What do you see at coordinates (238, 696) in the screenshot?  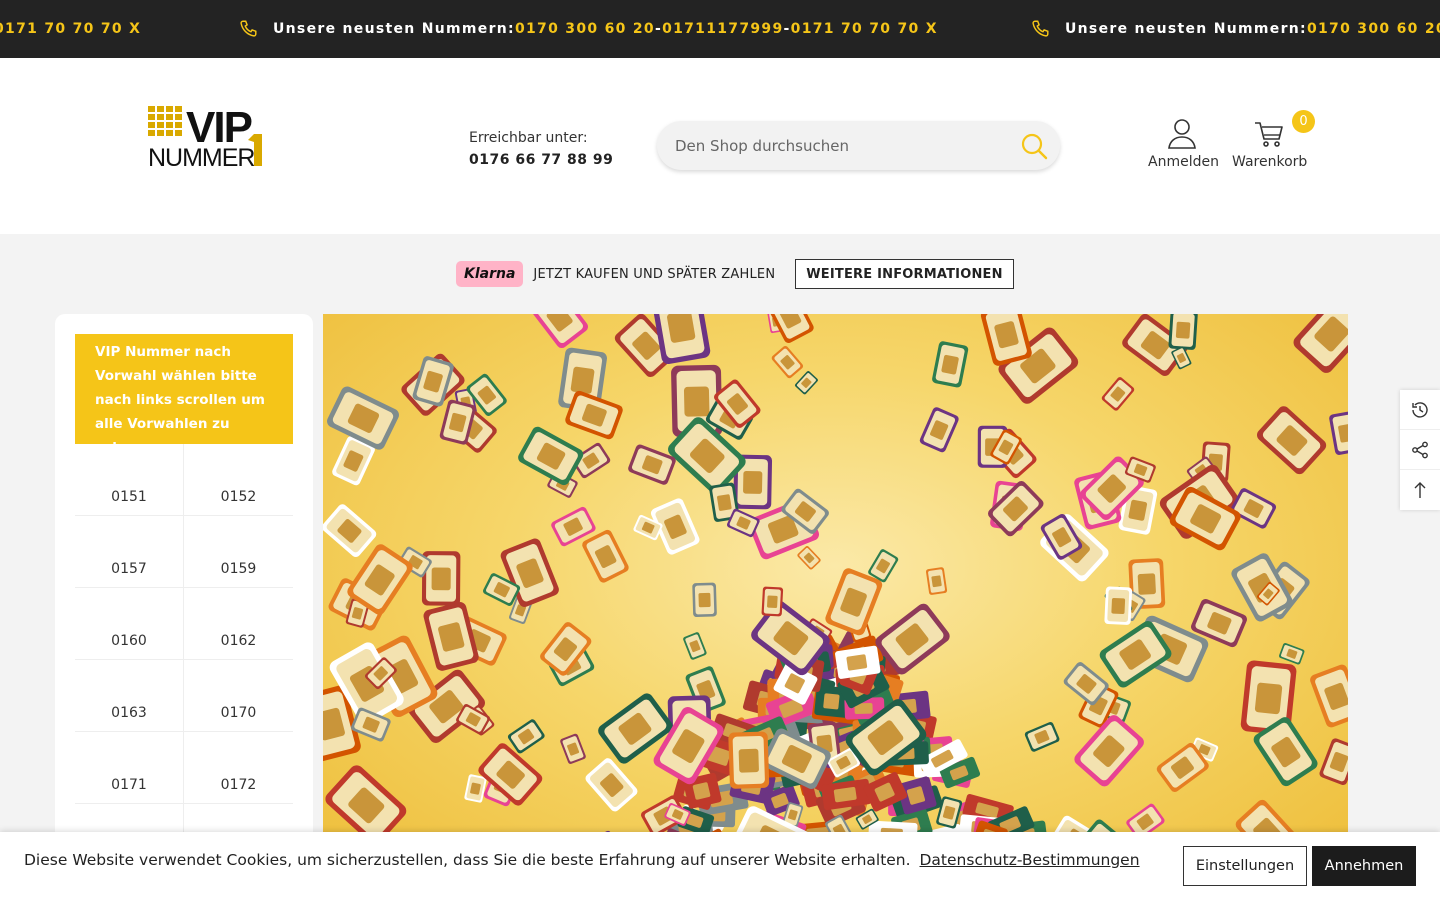 I see `prefix-link: 0170` at bounding box center [238, 696].